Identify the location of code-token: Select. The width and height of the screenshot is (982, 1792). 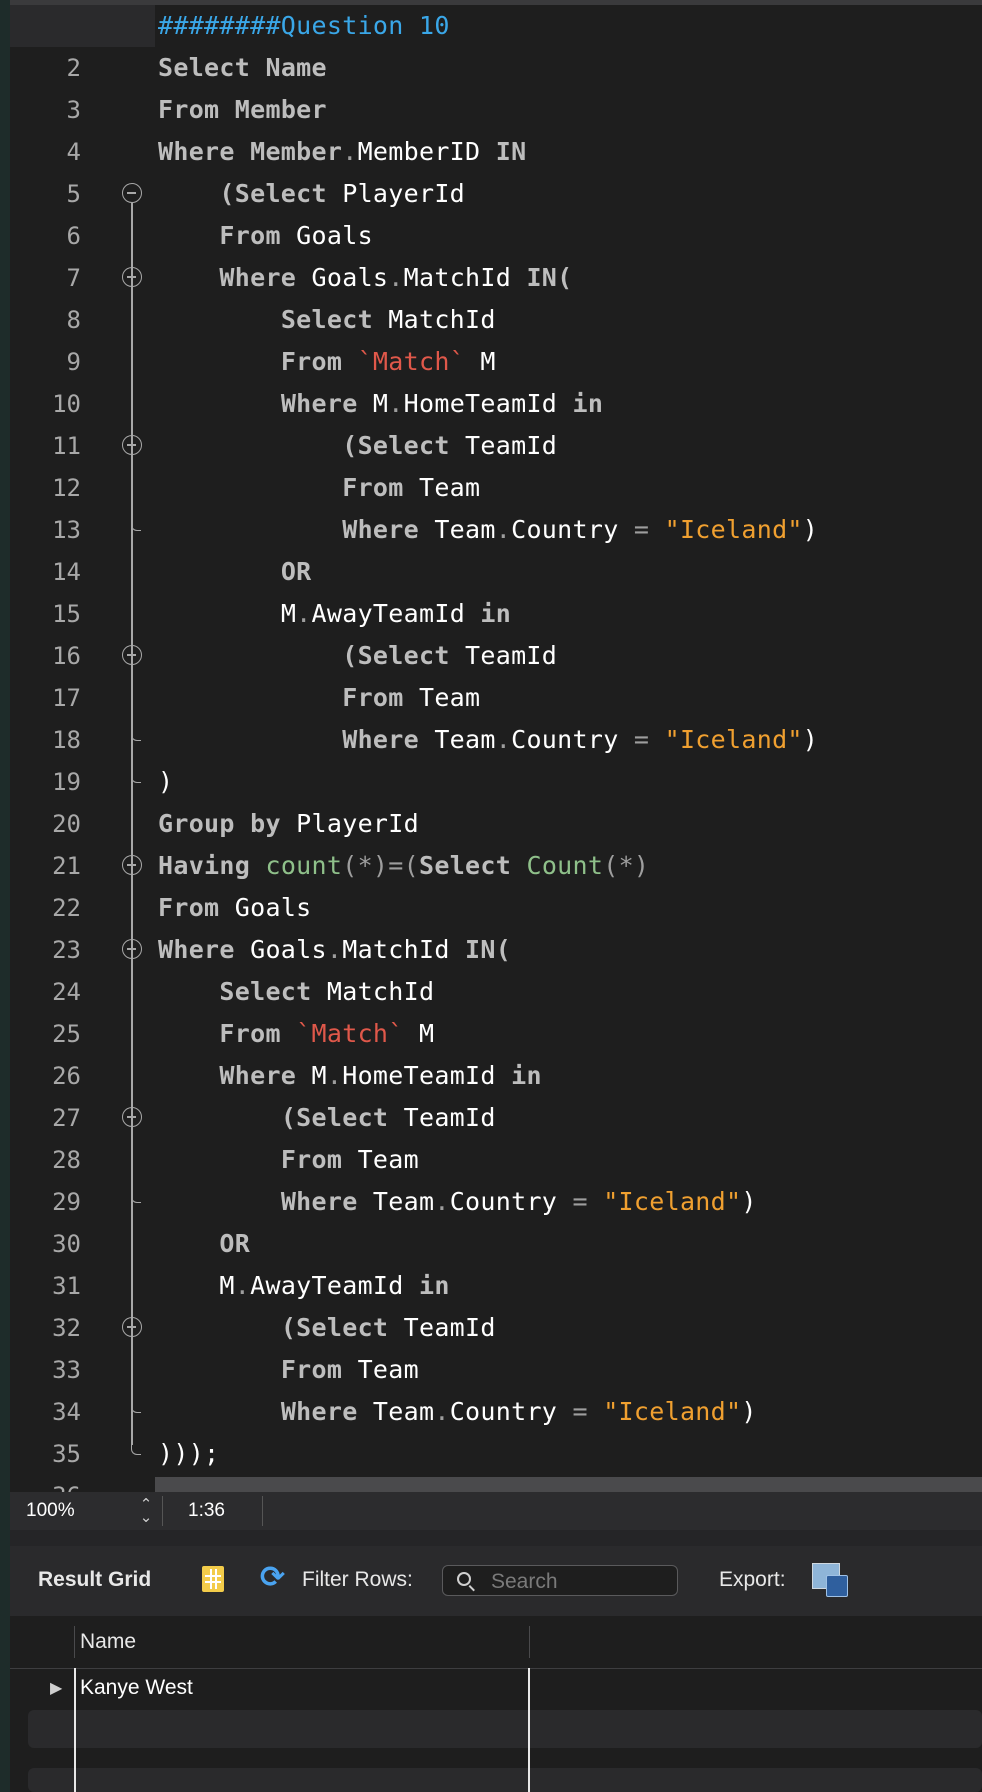
(473, 865).